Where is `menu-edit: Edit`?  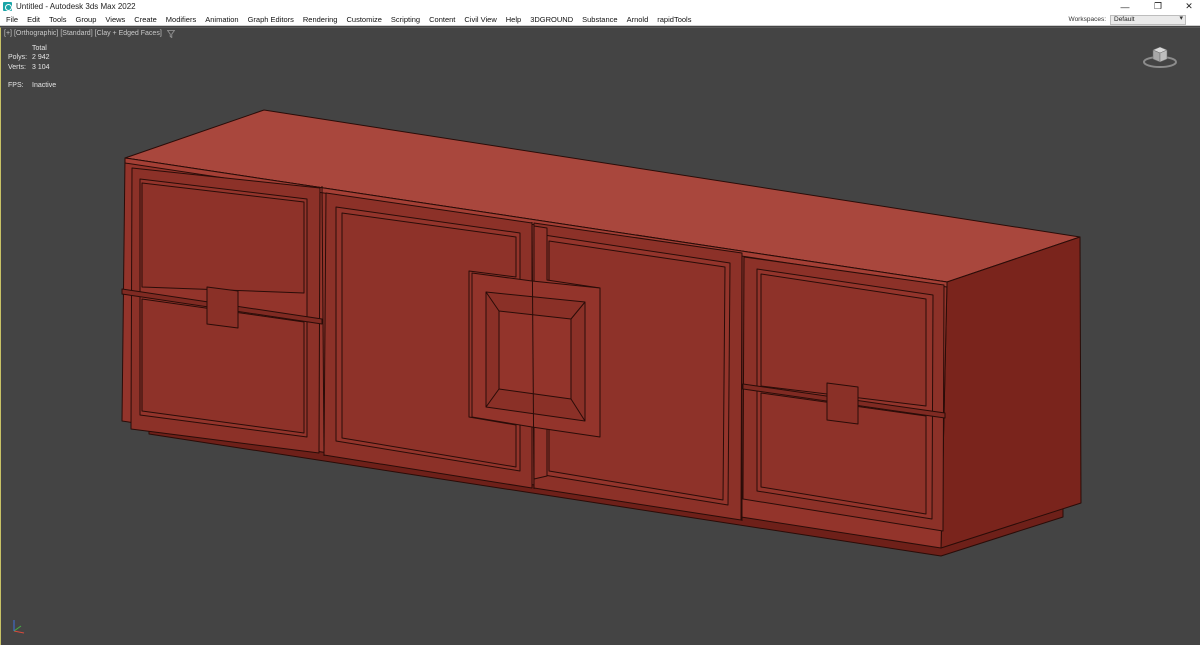
menu-edit: Edit is located at coordinates (34, 19).